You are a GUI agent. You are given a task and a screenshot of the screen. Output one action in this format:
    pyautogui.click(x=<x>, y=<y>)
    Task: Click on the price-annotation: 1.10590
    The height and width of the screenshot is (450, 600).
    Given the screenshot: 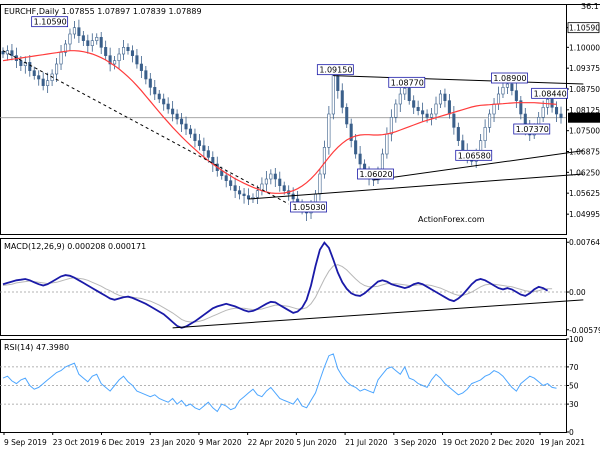 What is the action you would take?
    pyautogui.click(x=50, y=22)
    